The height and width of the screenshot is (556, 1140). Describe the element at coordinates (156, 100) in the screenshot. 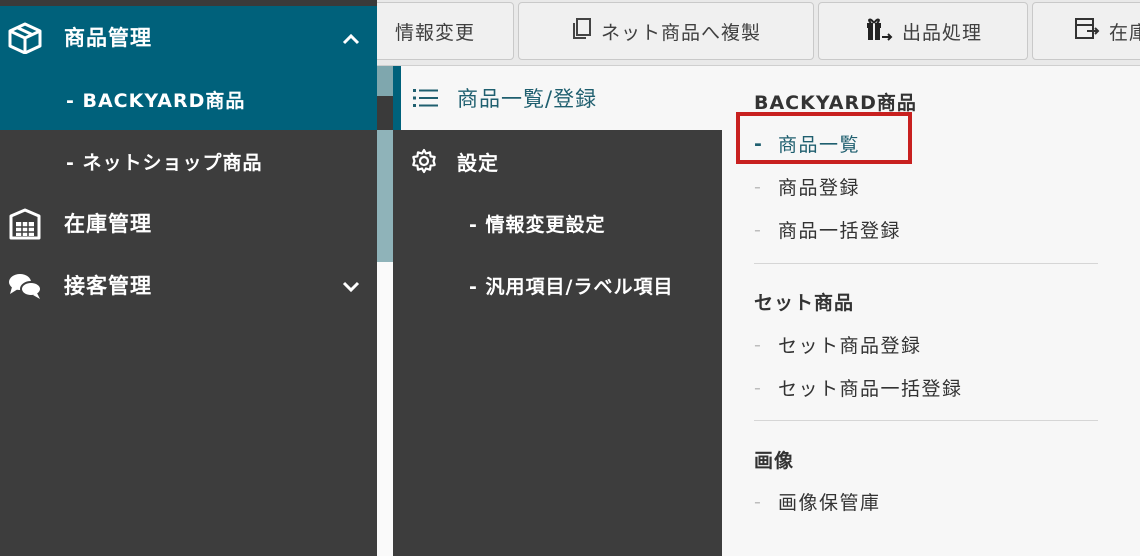

I see `sidebar-item-label: - BACKYARD商品` at that location.